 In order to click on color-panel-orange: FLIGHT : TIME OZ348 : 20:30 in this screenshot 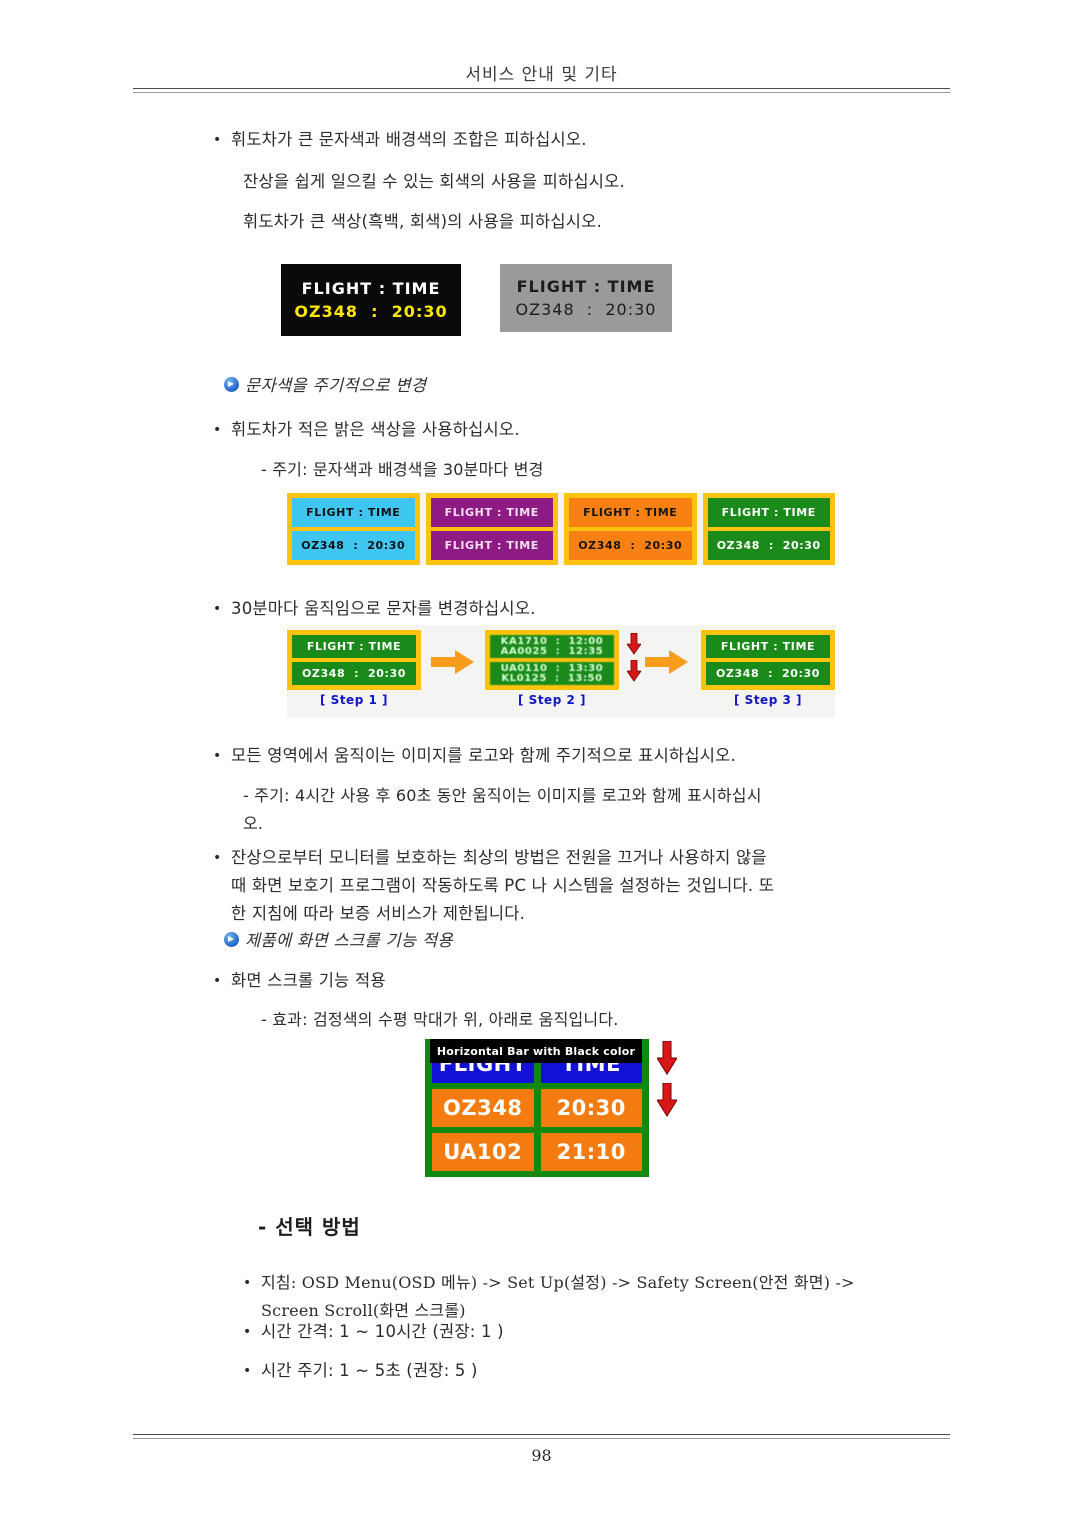, I will do `click(630, 529)`.